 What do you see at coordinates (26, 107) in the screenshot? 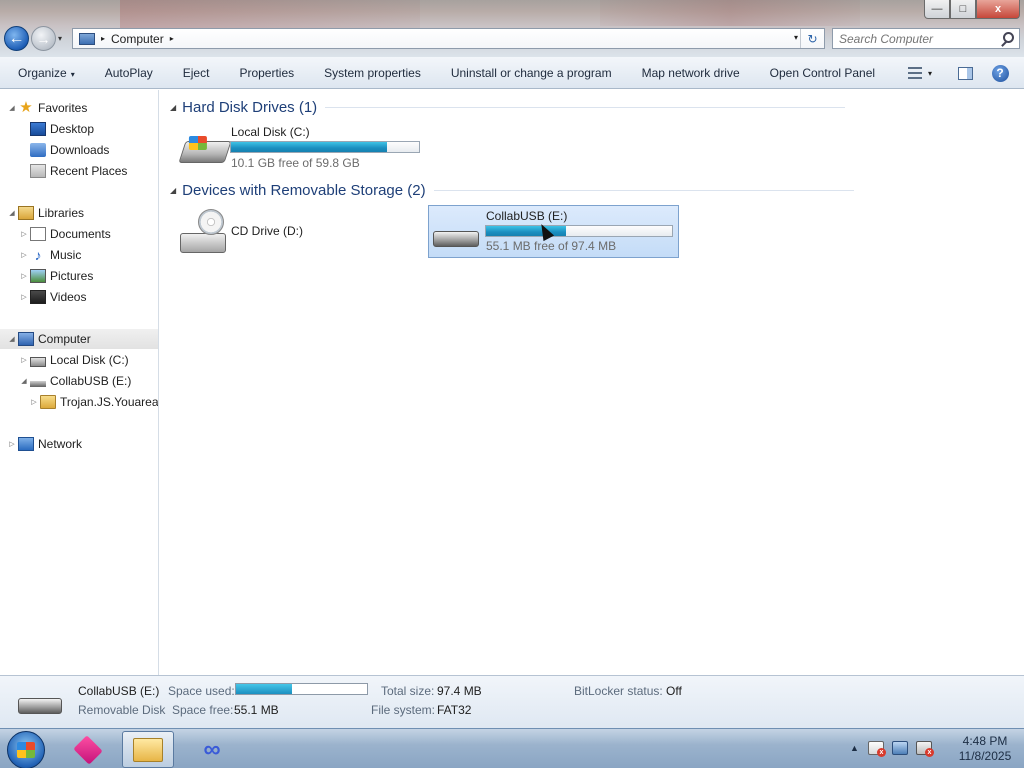
I see `star-icon: ★` at bounding box center [26, 107].